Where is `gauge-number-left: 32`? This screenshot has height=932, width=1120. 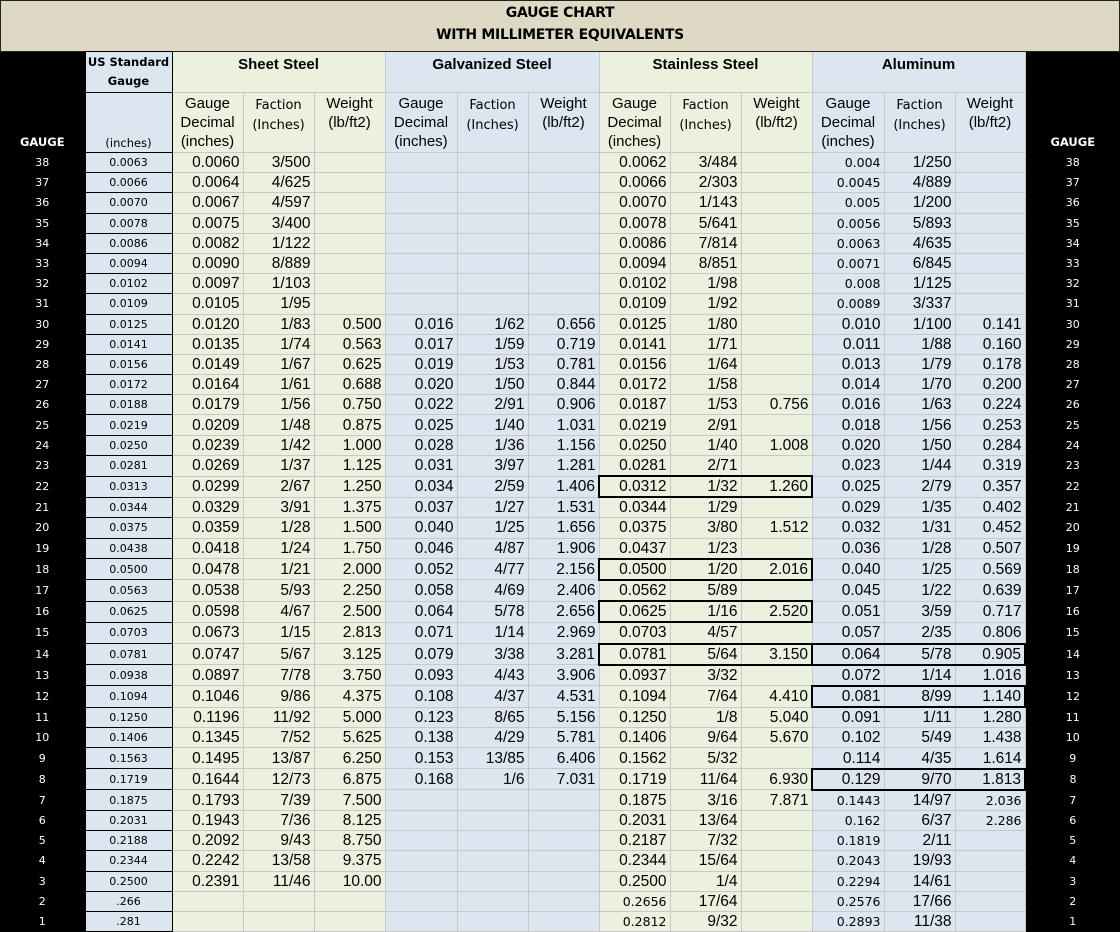 gauge-number-left: 32 is located at coordinates (42, 283).